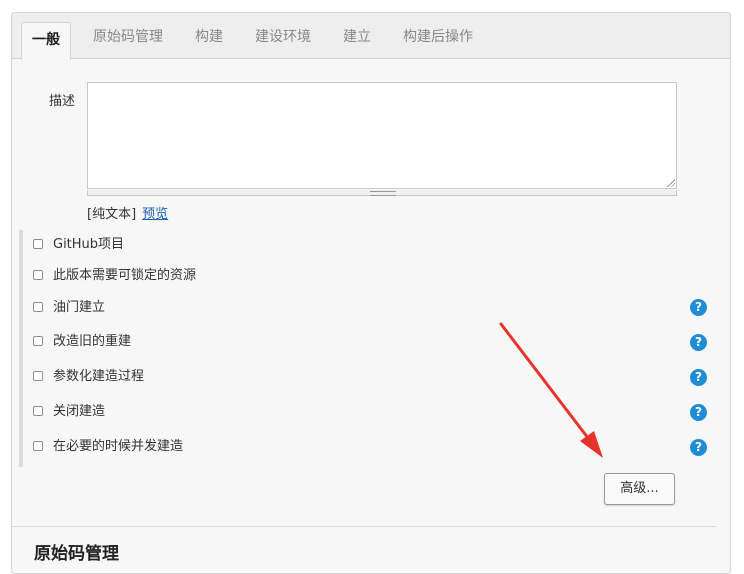 The width and height of the screenshot is (744, 574). I want to click on annotation-arrow-icon, so click(551, 390).